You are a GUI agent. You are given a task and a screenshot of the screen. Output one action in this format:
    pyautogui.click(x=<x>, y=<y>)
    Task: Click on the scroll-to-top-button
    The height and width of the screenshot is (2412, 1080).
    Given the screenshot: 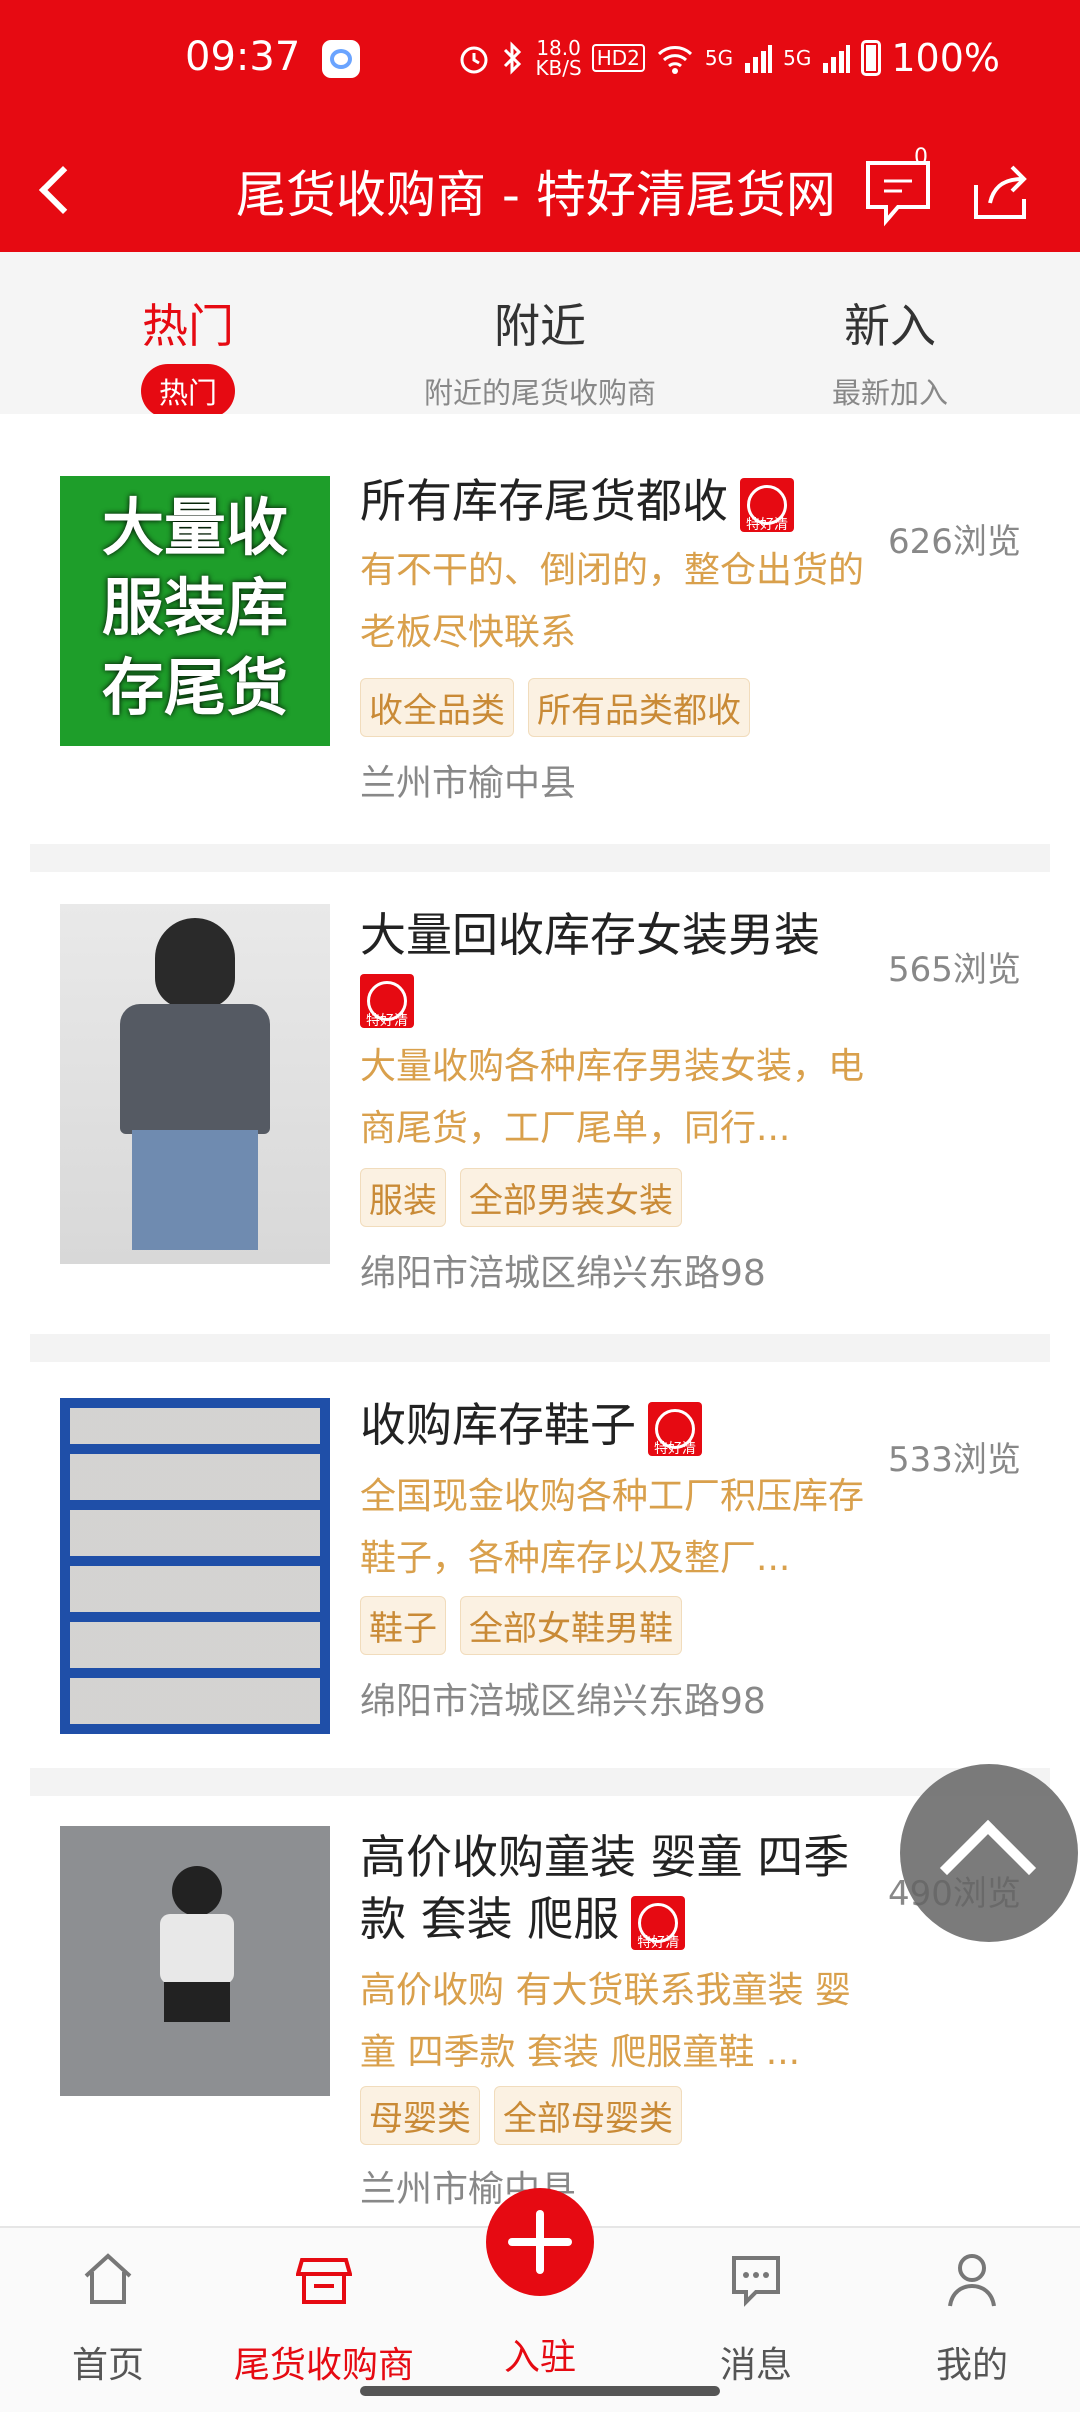 What is the action you would take?
    pyautogui.click(x=989, y=1853)
    